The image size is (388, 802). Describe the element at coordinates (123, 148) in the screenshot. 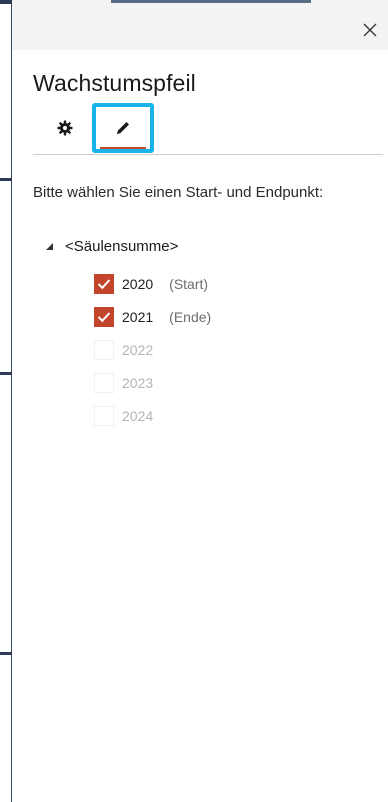

I see `active-tab-underline` at that location.